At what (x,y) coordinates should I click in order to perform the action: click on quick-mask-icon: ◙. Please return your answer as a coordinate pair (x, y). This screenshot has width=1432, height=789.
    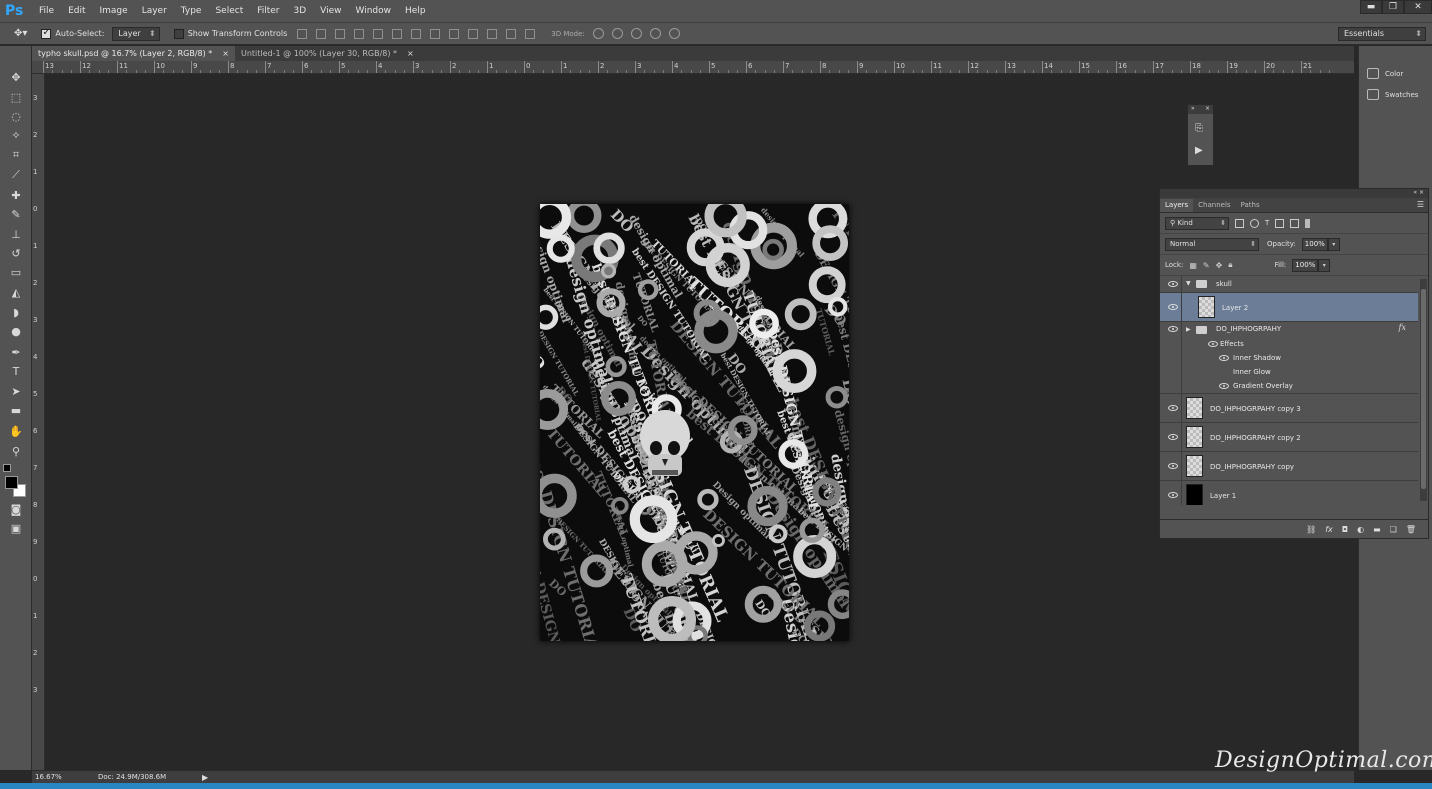
    Looking at the image, I should click on (16, 510).